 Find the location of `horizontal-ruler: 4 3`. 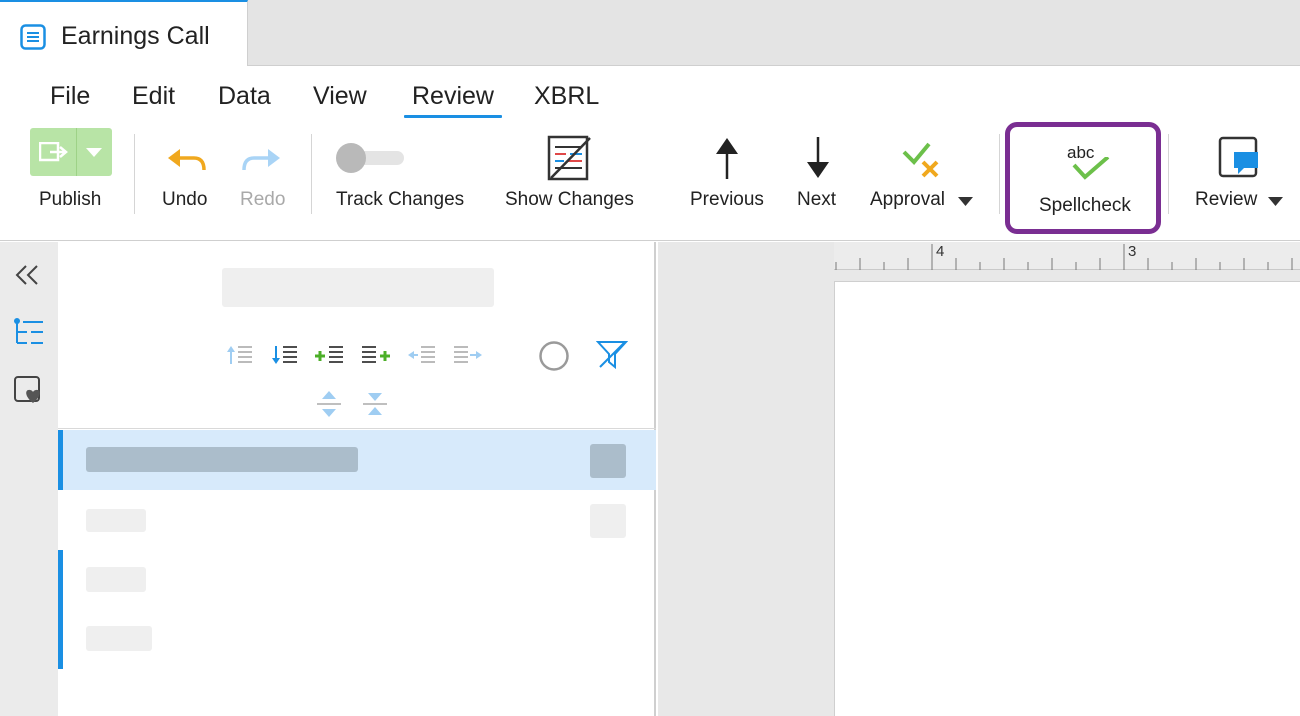

horizontal-ruler: 4 3 is located at coordinates (1067, 256).